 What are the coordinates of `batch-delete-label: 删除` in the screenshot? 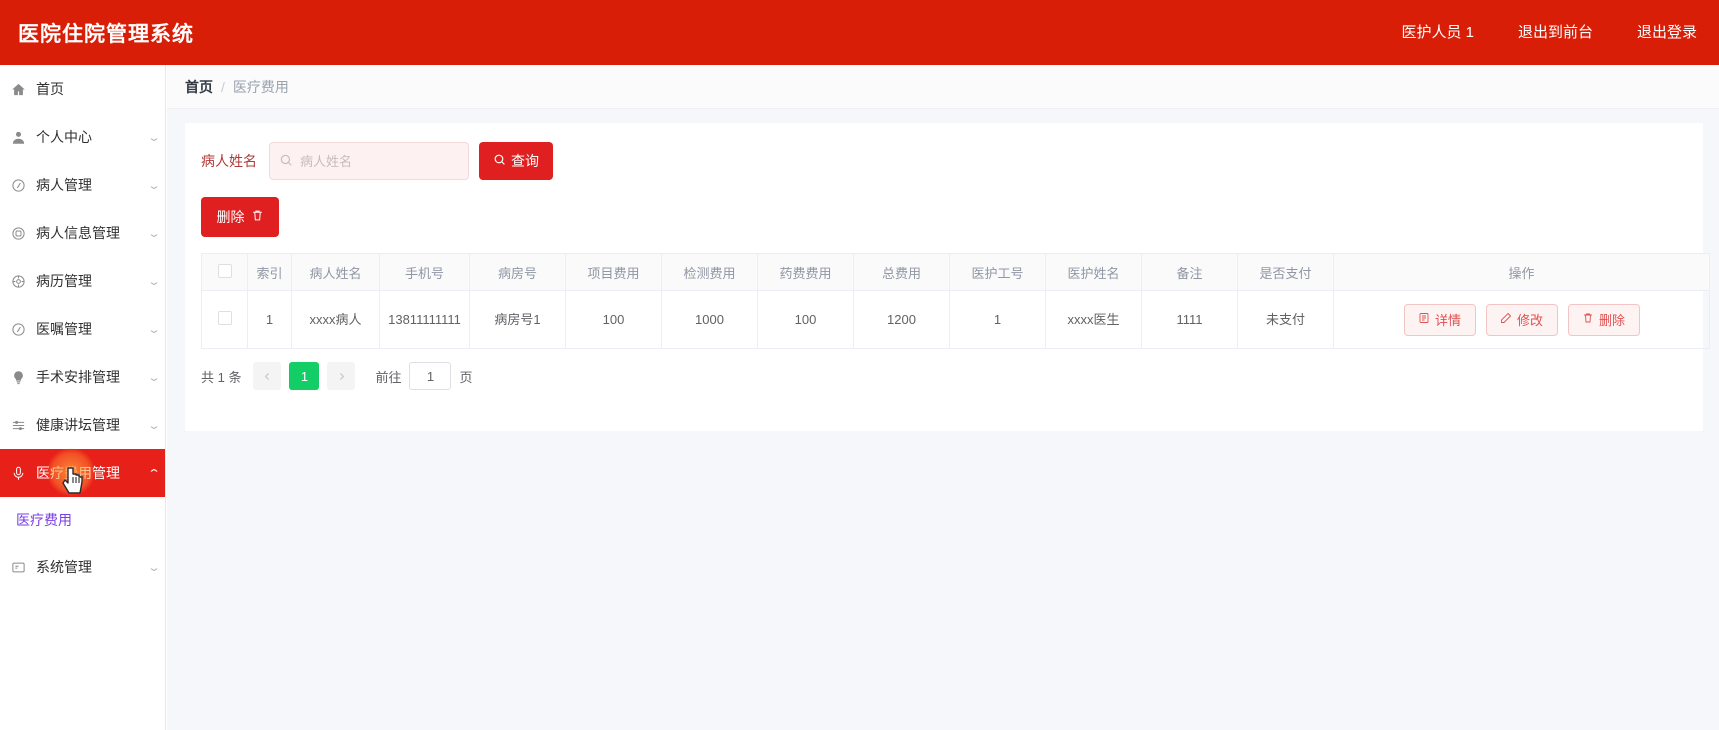 It's located at (230, 217).